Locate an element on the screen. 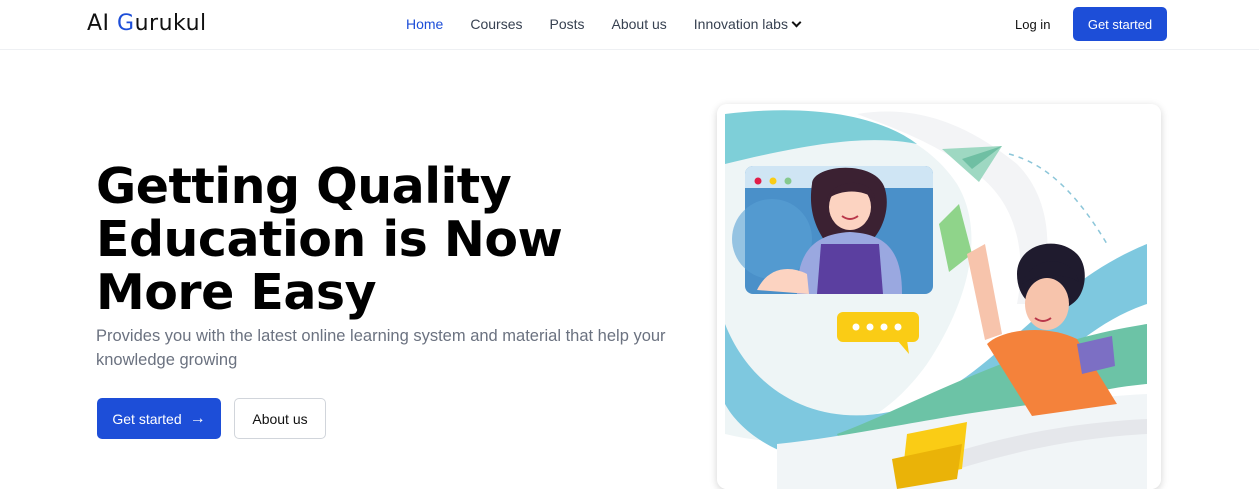 The image size is (1259, 489). nav-item-posts: Posts is located at coordinates (567, 24).